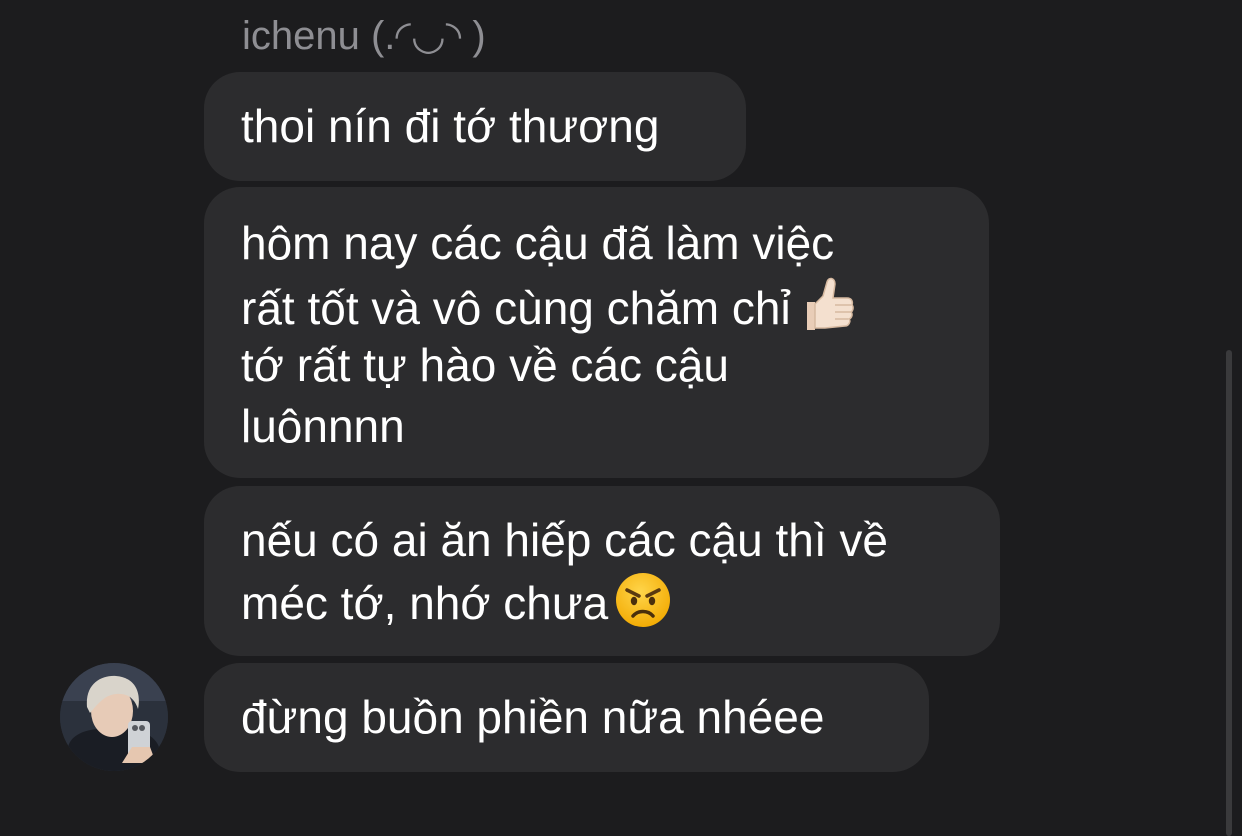  I want to click on message-text: luônnnn, so click(323, 426).